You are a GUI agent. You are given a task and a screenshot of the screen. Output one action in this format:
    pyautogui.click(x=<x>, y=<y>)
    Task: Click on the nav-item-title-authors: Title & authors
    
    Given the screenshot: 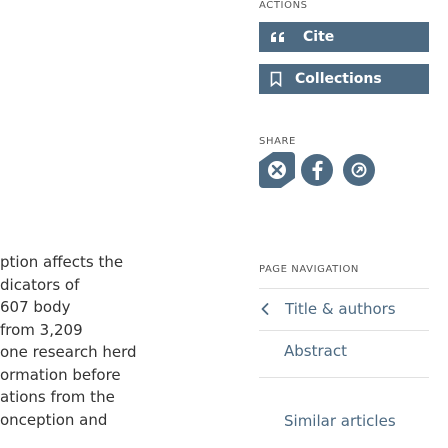 What is the action you would take?
    pyautogui.click(x=341, y=309)
    